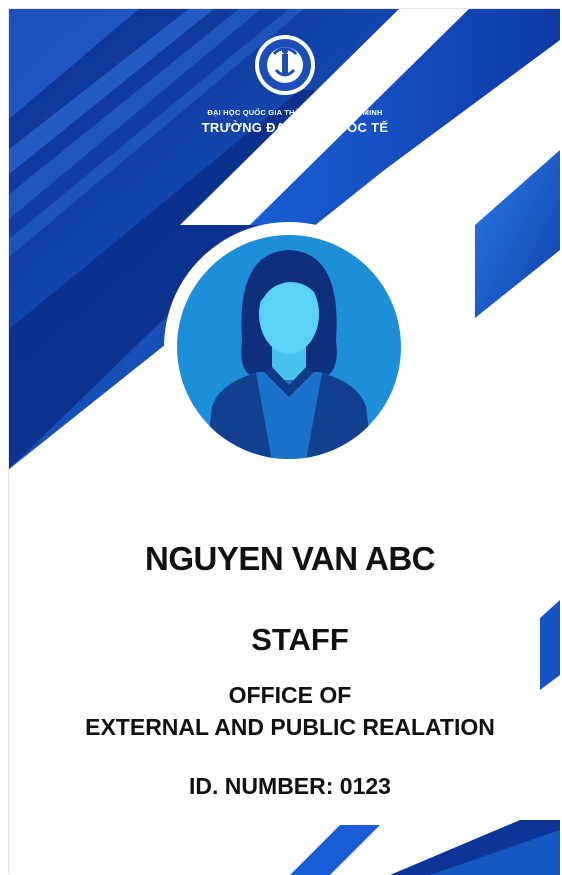 Image resolution: width=562 pixels, height=875 pixels. What do you see at coordinates (289, 347) in the screenshot?
I see `avatar-icon` at bounding box center [289, 347].